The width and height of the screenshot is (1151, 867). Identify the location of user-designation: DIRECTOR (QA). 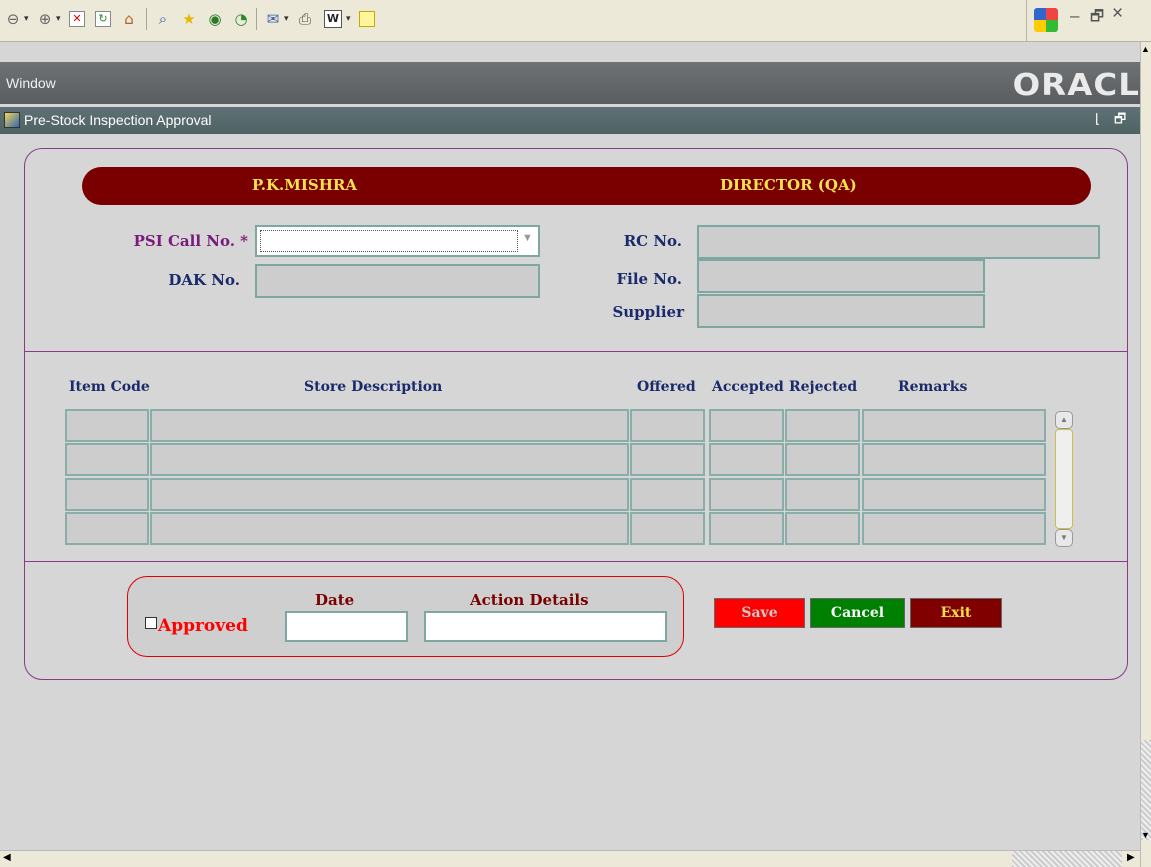
(788, 185).